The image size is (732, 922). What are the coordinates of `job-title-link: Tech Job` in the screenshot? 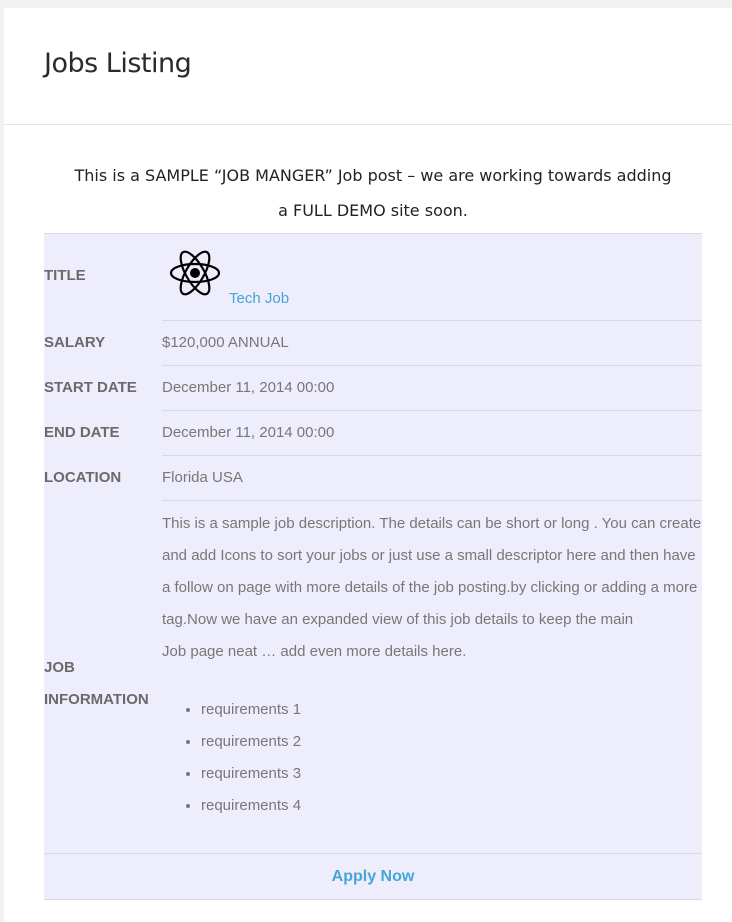 It's located at (259, 298).